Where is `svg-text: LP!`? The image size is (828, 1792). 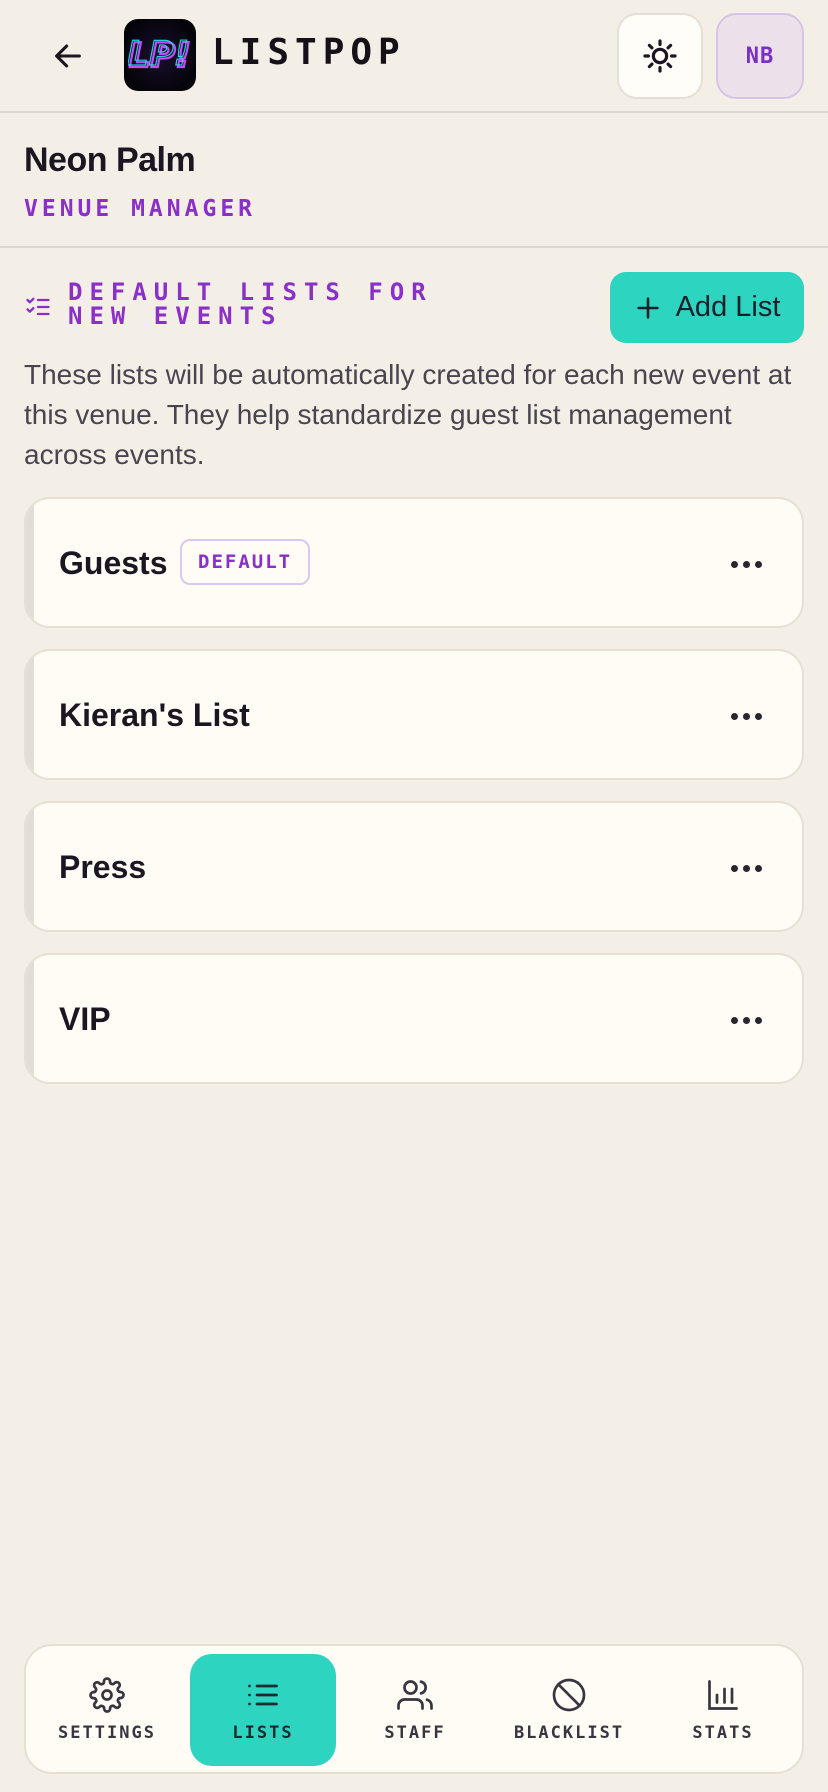 svg-text: LP! is located at coordinates (158, 54).